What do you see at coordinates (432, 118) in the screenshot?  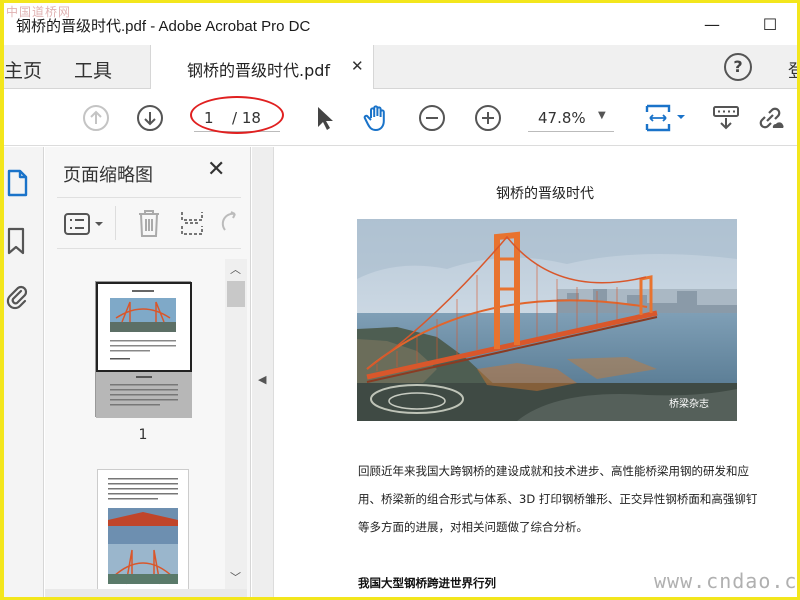 I see `zoom-out-icon` at bounding box center [432, 118].